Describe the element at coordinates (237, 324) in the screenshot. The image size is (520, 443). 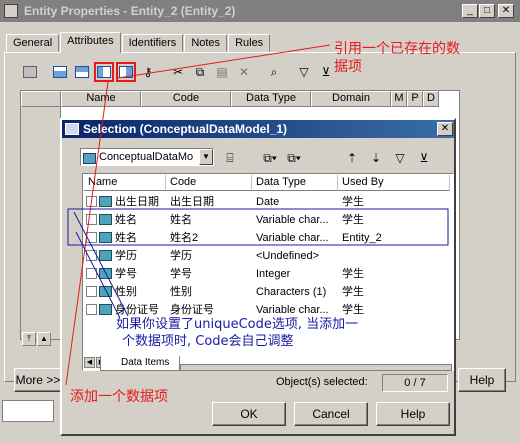
I see `annotation-uniquecode-line1: 如果你设置了uniqueCode选项, 当添加一` at that location.